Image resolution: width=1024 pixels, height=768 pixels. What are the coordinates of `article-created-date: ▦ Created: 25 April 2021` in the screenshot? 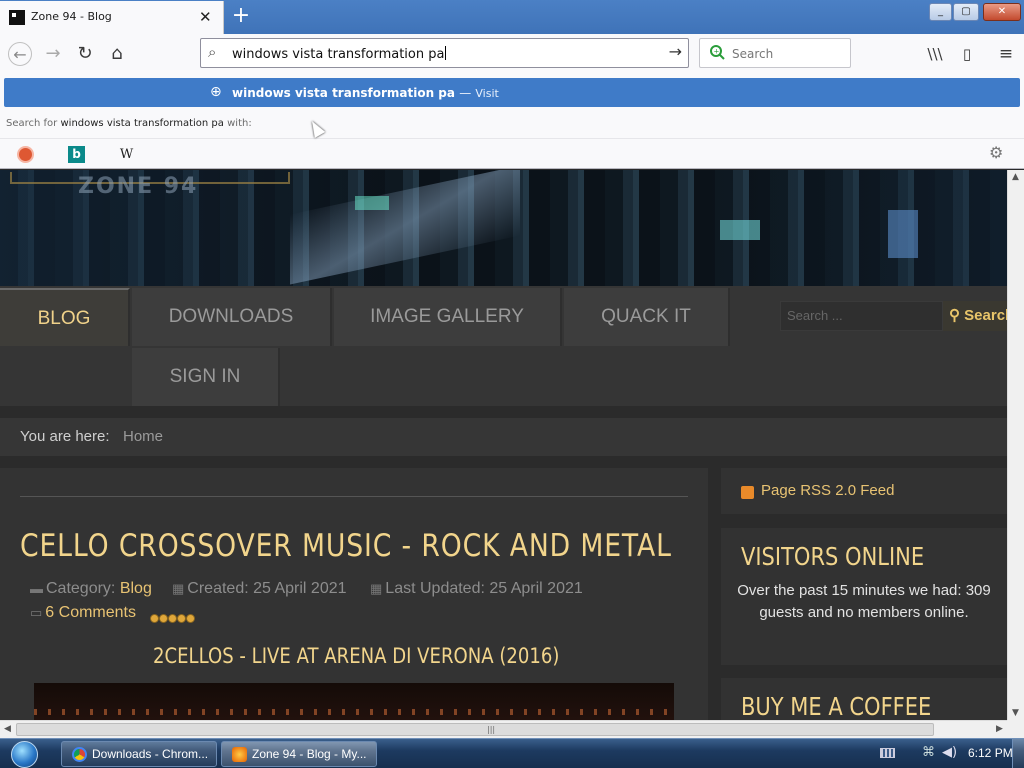 It's located at (259, 588).